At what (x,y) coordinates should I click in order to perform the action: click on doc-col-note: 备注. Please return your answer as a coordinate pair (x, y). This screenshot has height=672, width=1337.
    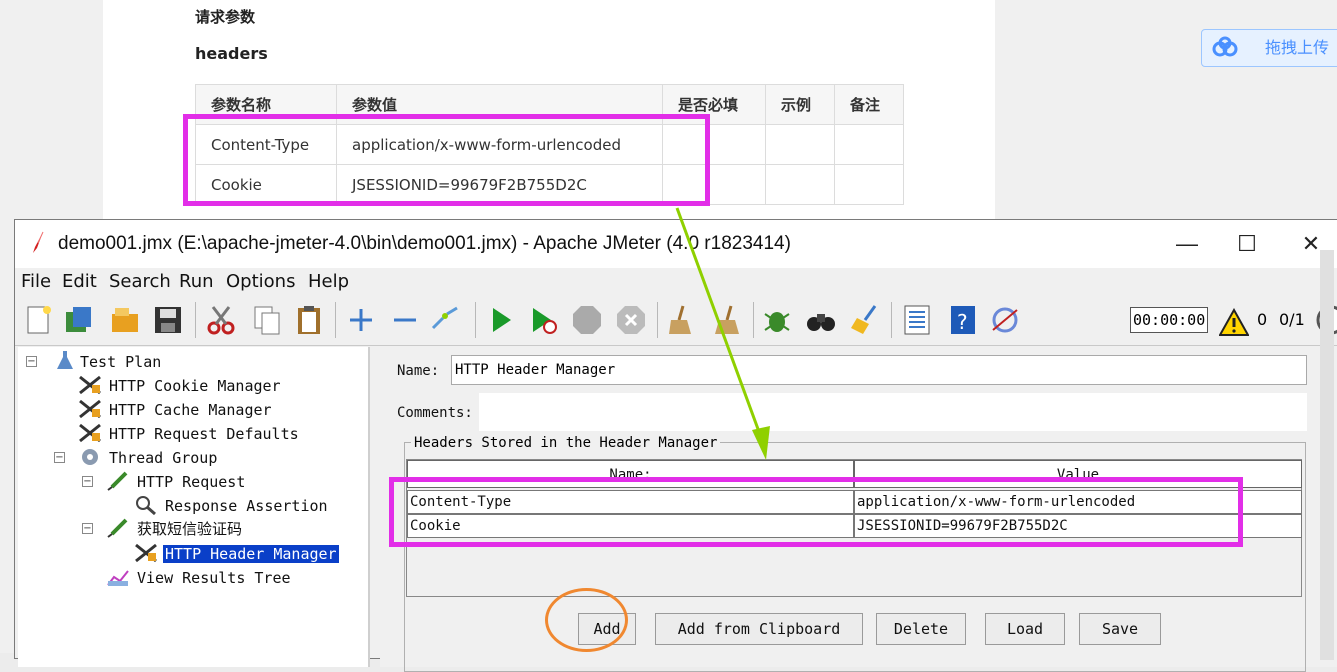
    Looking at the image, I should click on (869, 104).